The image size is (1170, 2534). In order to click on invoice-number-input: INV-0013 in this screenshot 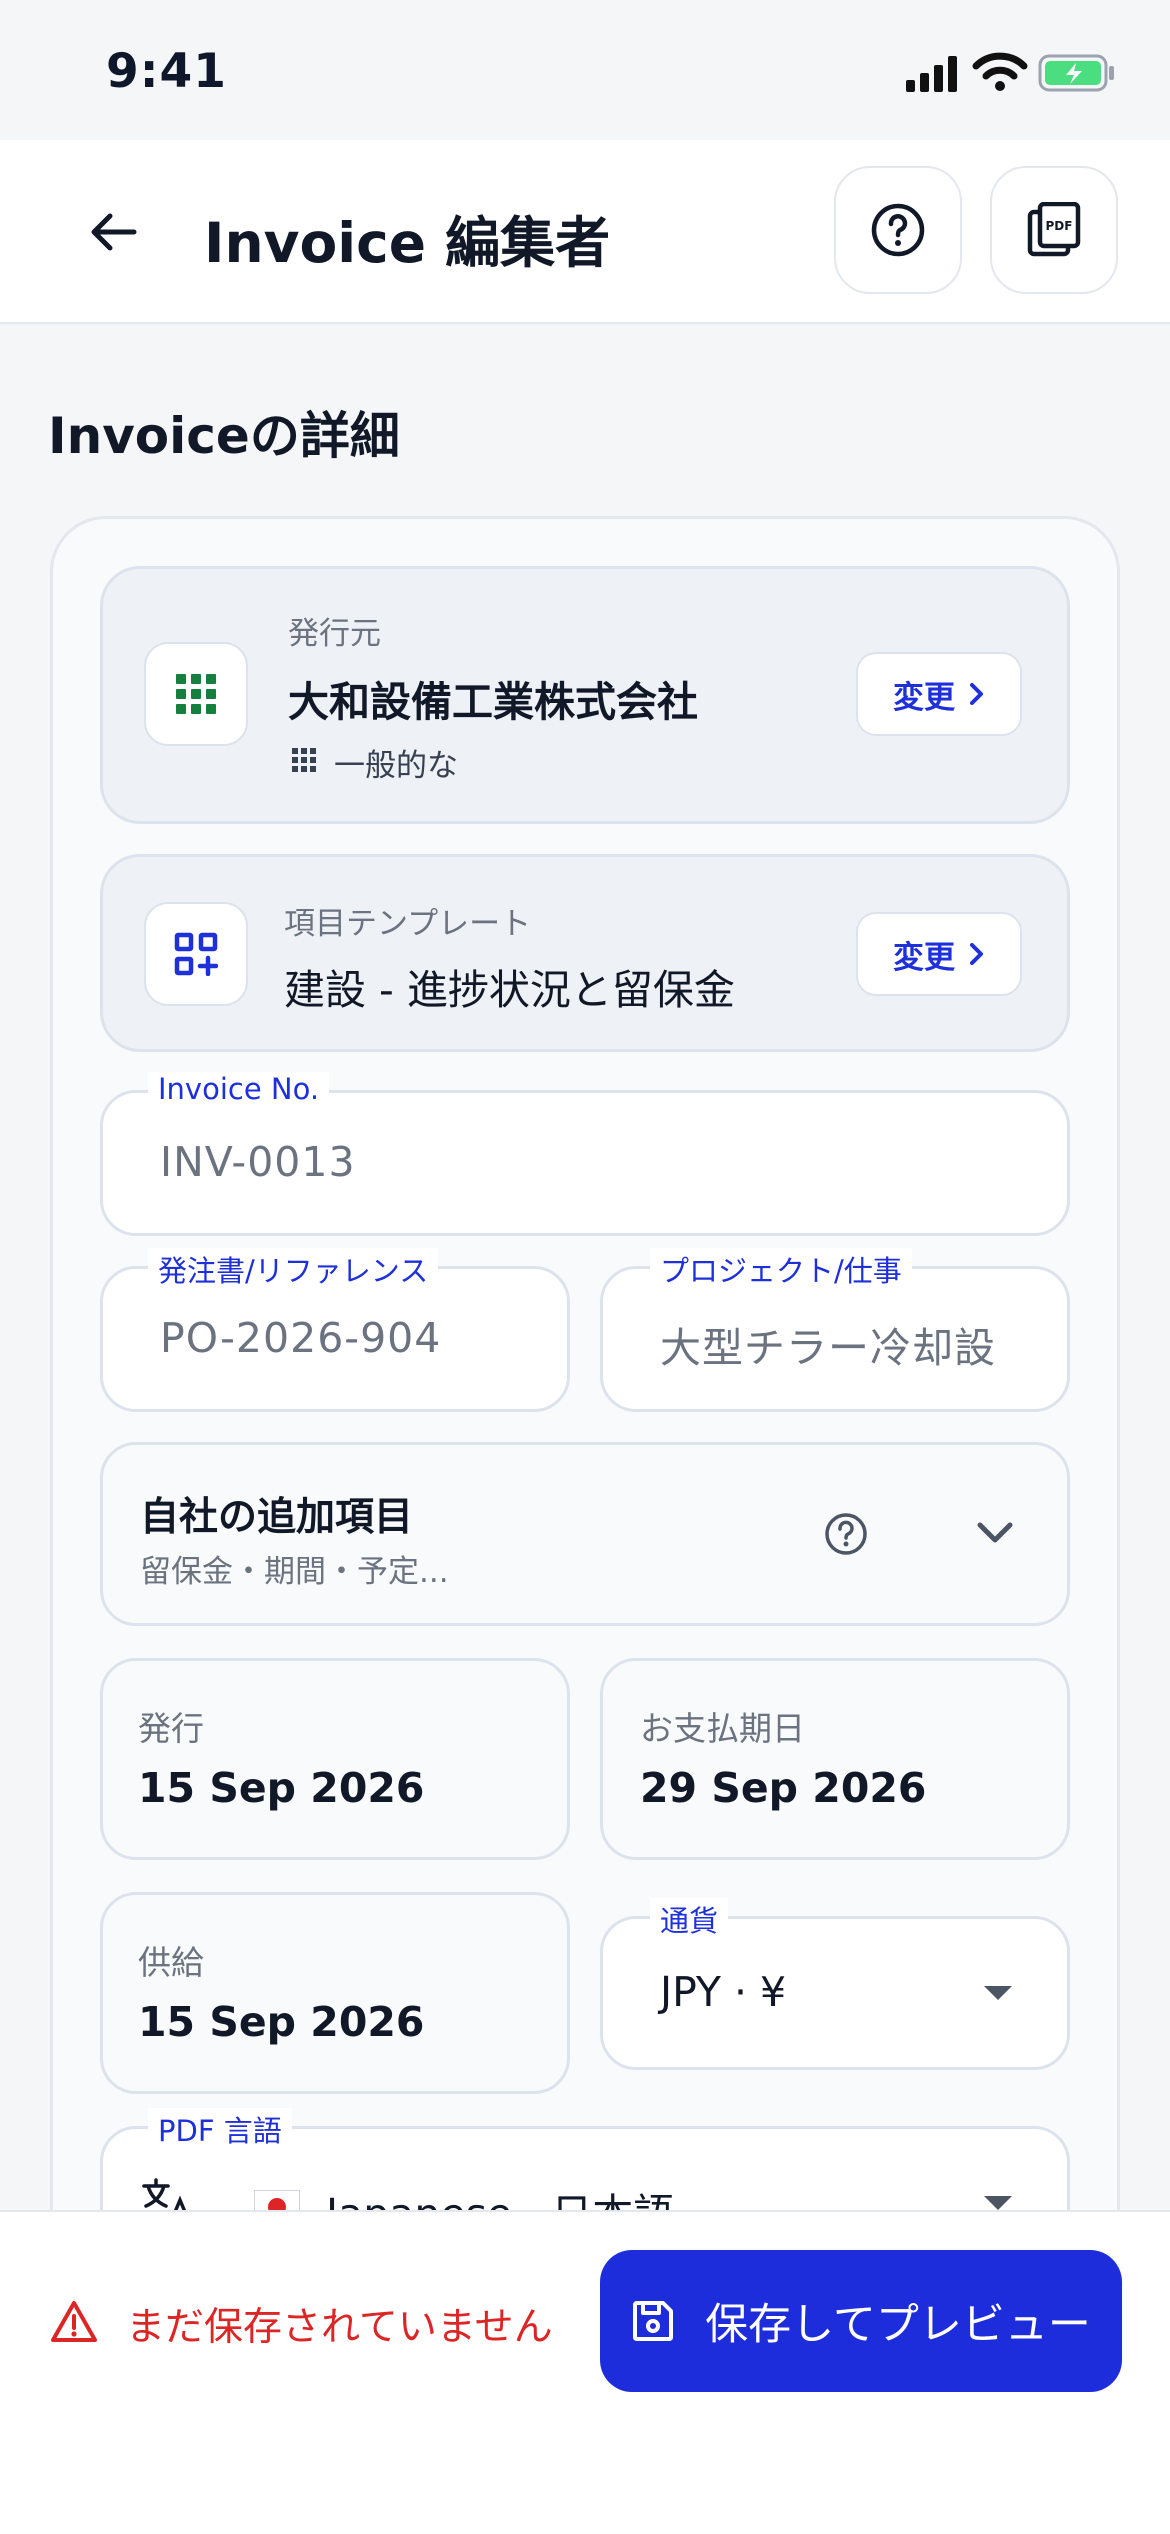, I will do `click(258, 1162)`.